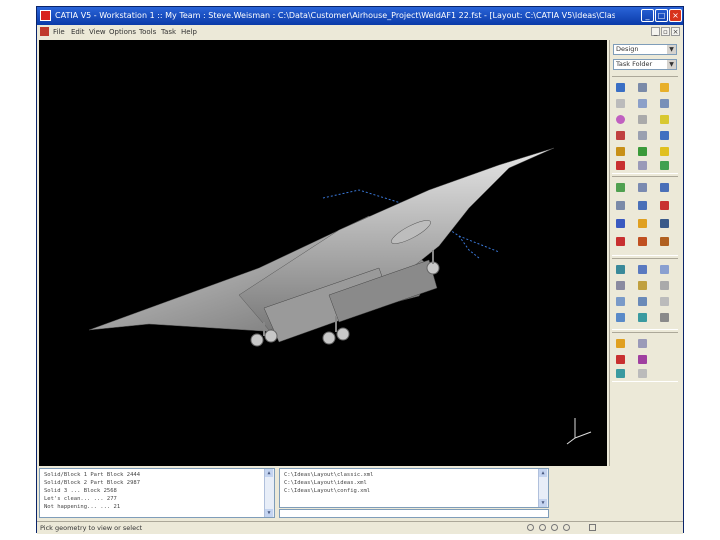  What do you see at coordinates (664, 87) in the screenshot?
I see `revolve-tool-icon` at bounding box center [664, 87].